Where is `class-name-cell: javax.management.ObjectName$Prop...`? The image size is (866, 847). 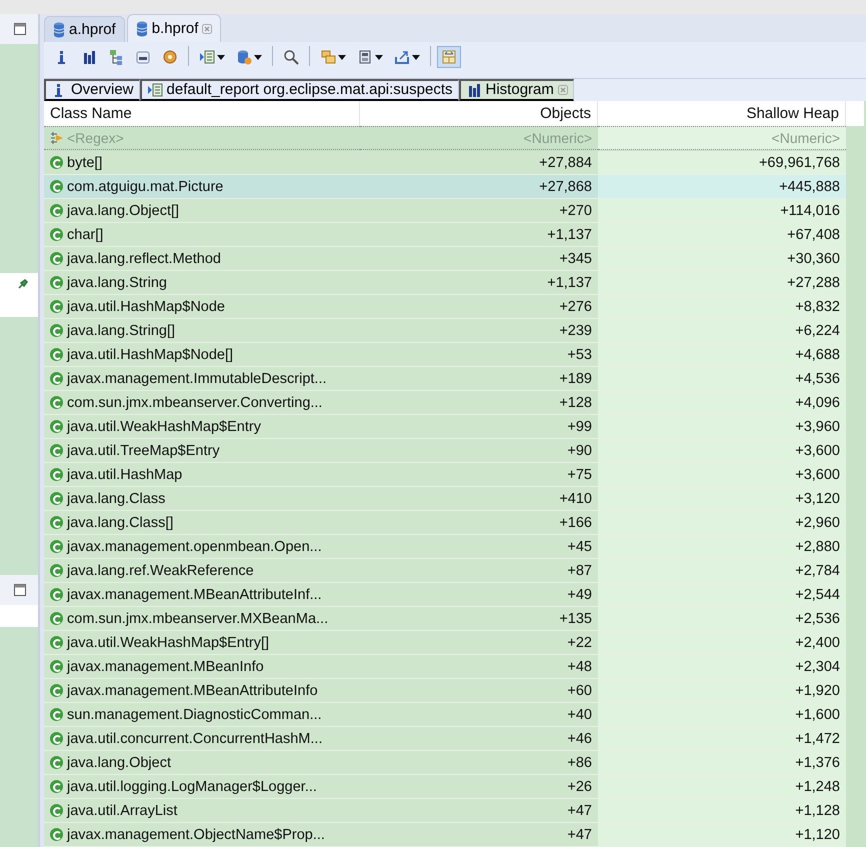 class-name-cell: javax.management.ObjectName$Prop... is located at coordinates (202, 835).